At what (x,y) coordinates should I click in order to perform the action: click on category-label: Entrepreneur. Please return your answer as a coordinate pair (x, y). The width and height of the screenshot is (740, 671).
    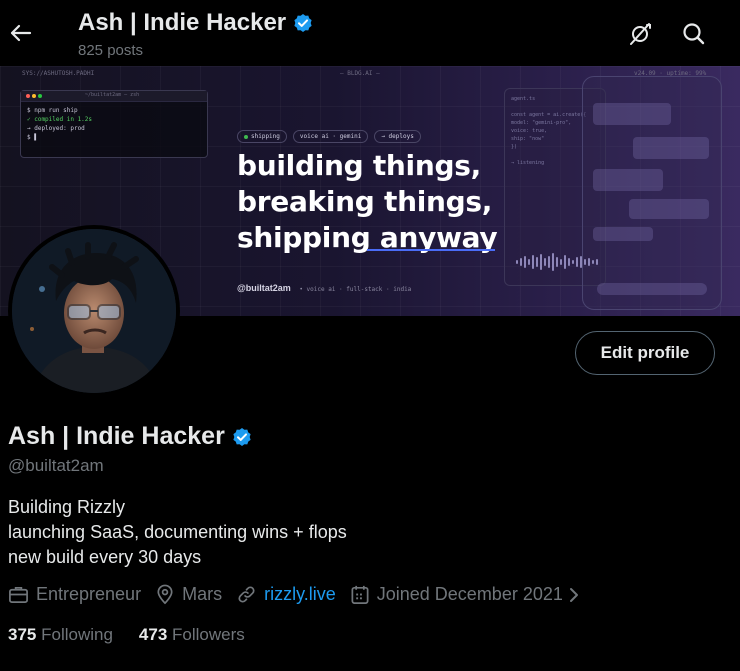
    Looking at the image, I should click on (89, 594).